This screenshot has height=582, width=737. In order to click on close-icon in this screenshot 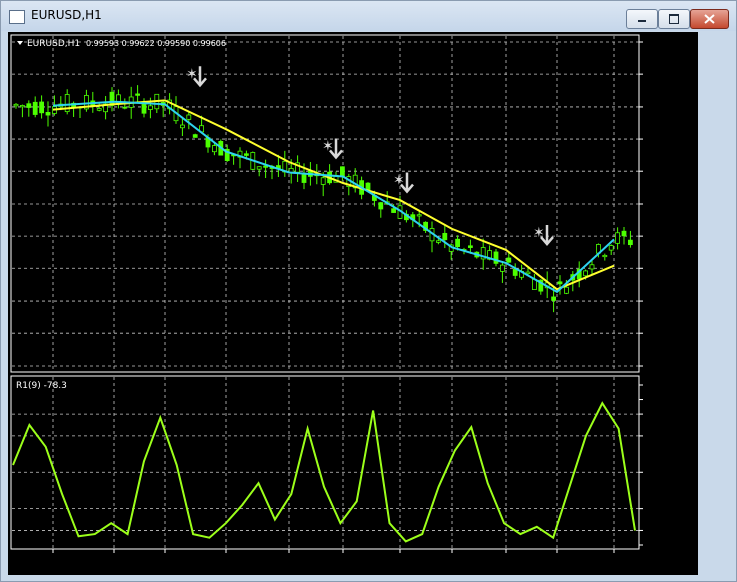, I will do `click(709, 19)`.